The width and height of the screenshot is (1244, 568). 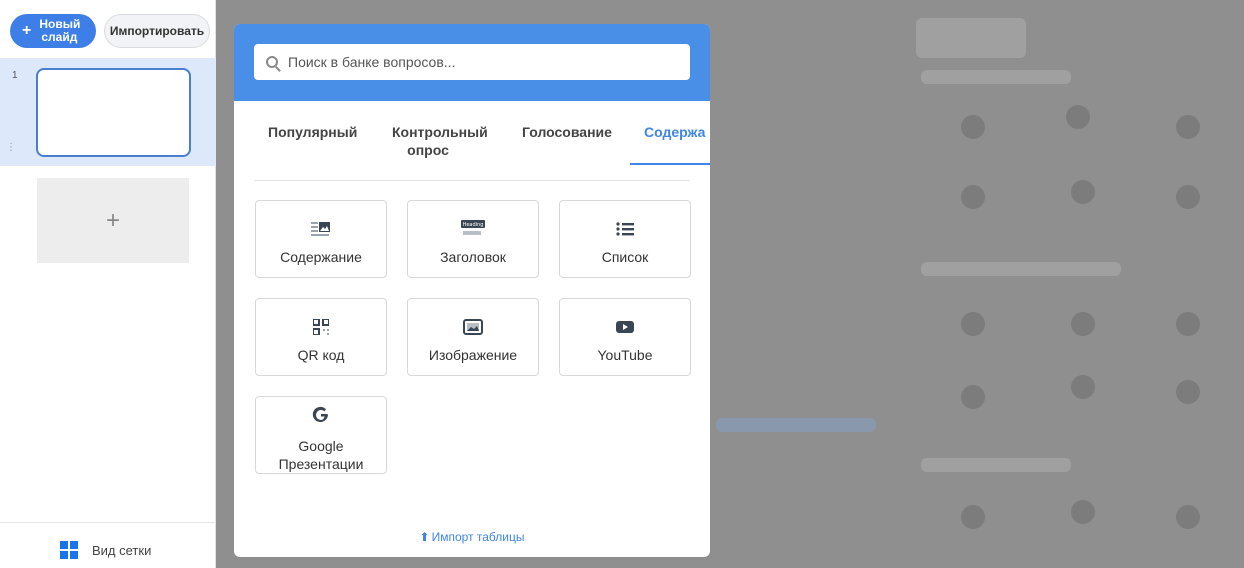 I want to click on tab-voting: Голосование, so click(x=567, y=132).